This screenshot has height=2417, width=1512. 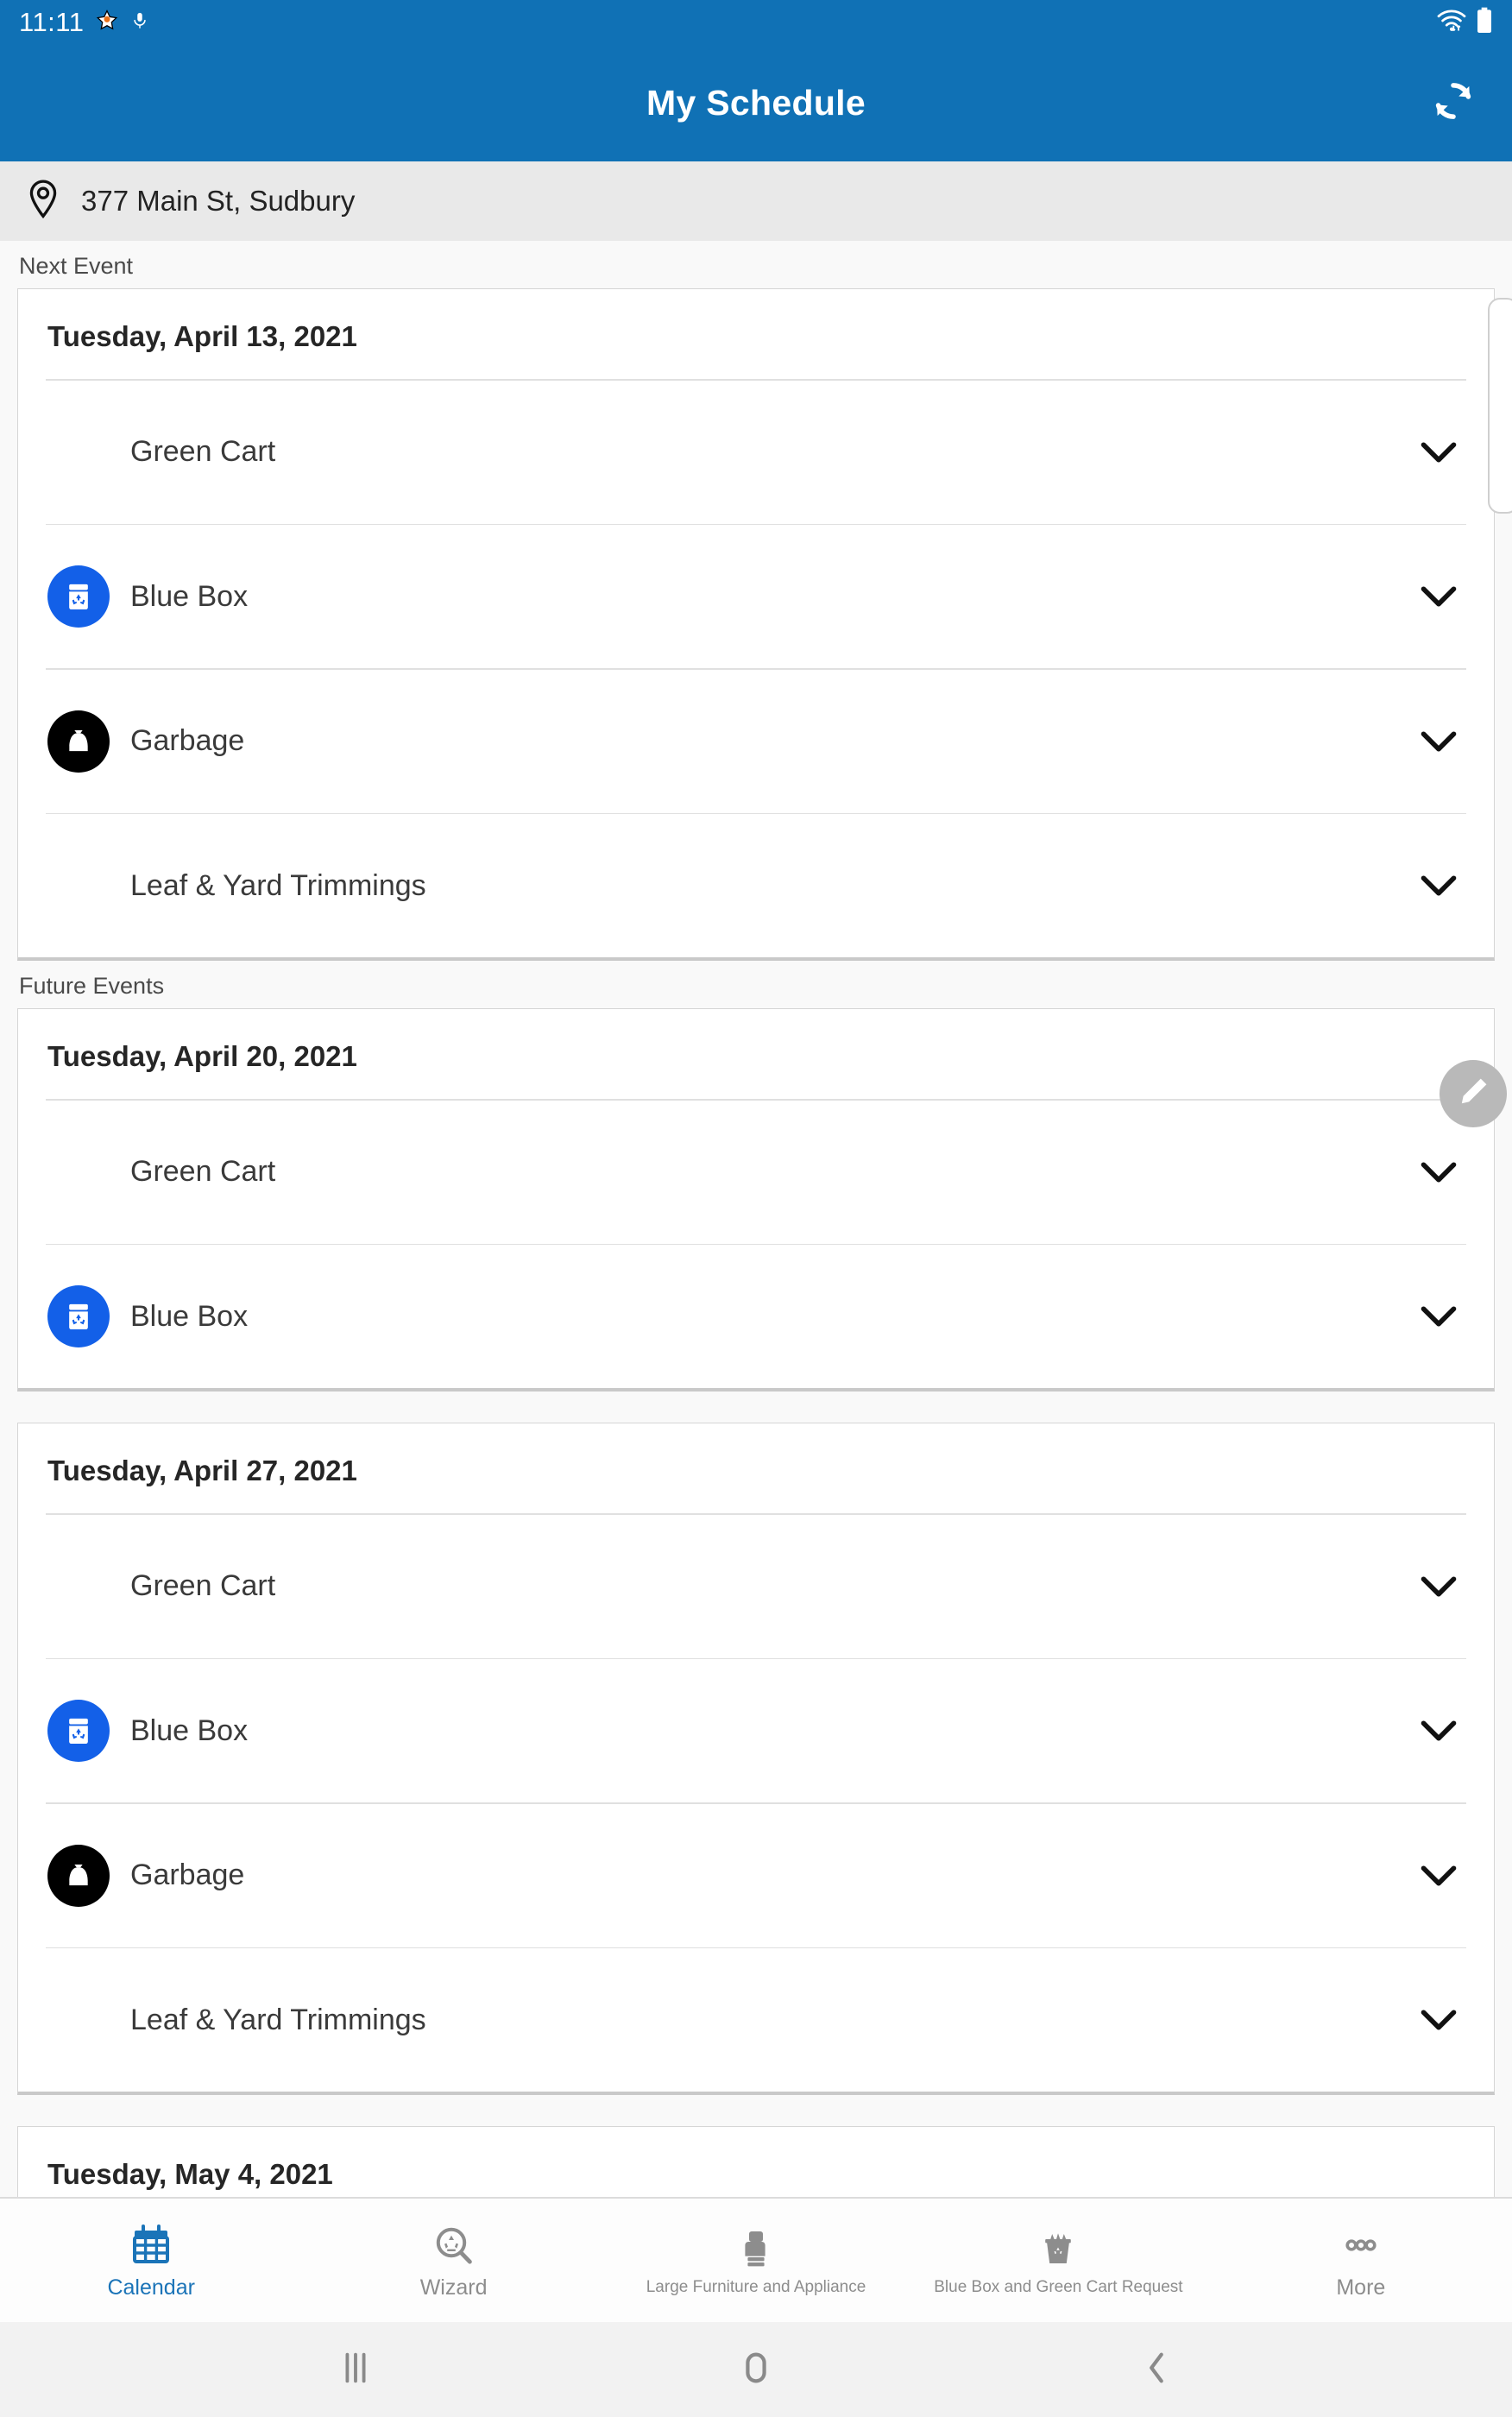 What do you see at coordinates (756, 22) in the screenshot?
I see `status-bar: 11:11` at bounding box center [756, 22].